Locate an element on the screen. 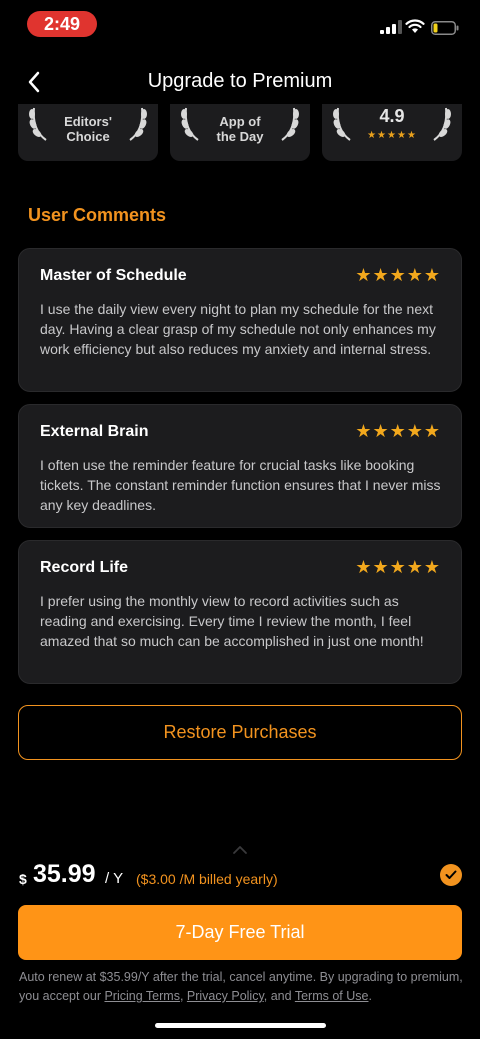 Image resolution: width=480 pixels, height=1039 pixels. legal-suffix: . is located at coordinates (370, 996).